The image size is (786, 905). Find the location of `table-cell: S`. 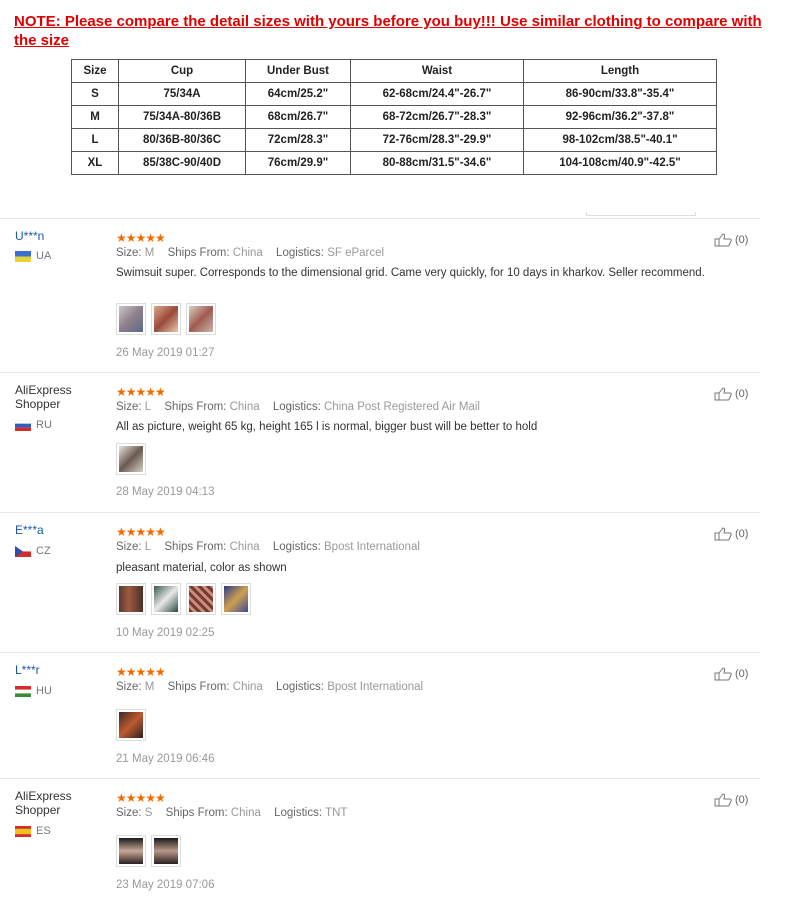

table-cell: S is located at coordinates (95, 94).